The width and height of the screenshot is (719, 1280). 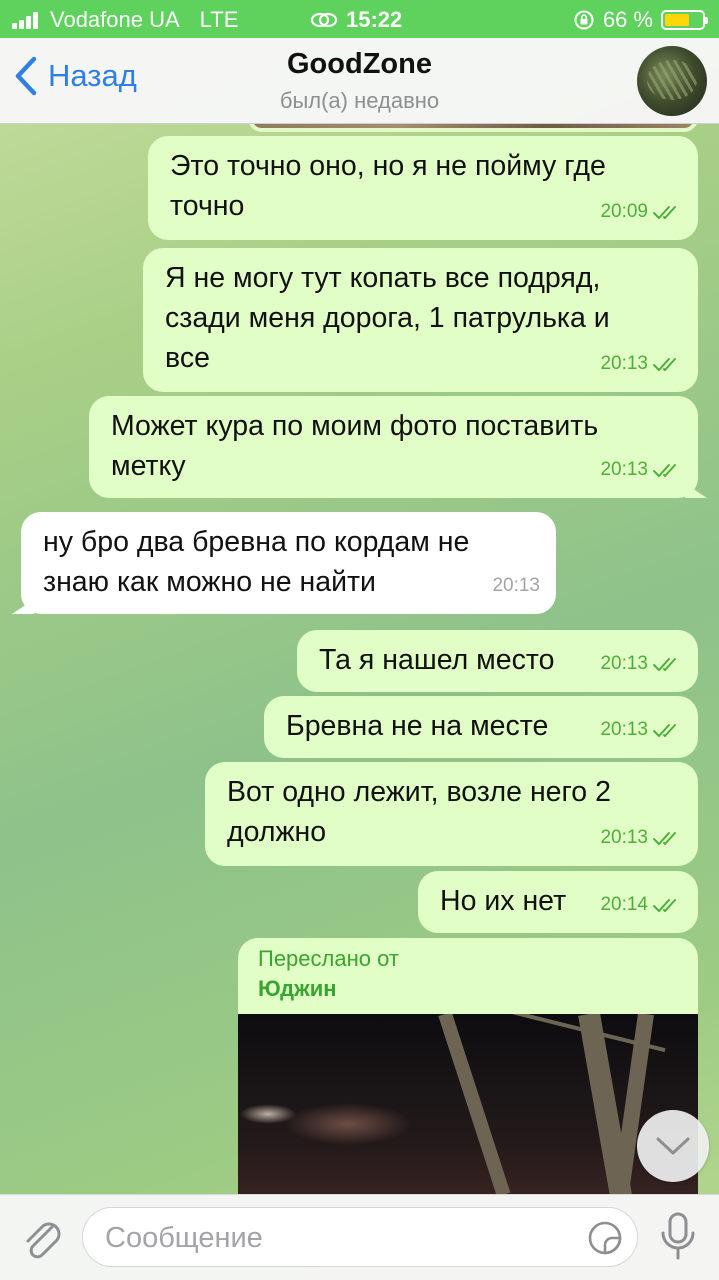 What do you see at coordinates (678, 1237) in the screenshot?
I see `microphone-icon` at bounding box center [678, 1237].